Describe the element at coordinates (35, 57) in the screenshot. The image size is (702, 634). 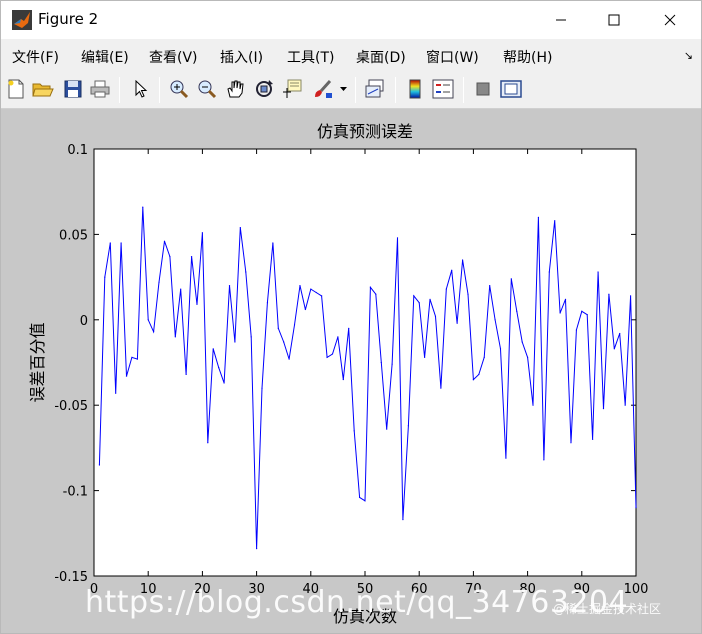
I see `menu-file: 文件(F)` at that location.